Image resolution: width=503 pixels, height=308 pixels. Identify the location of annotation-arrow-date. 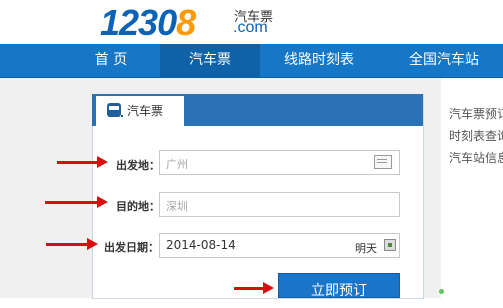
(72, 244).